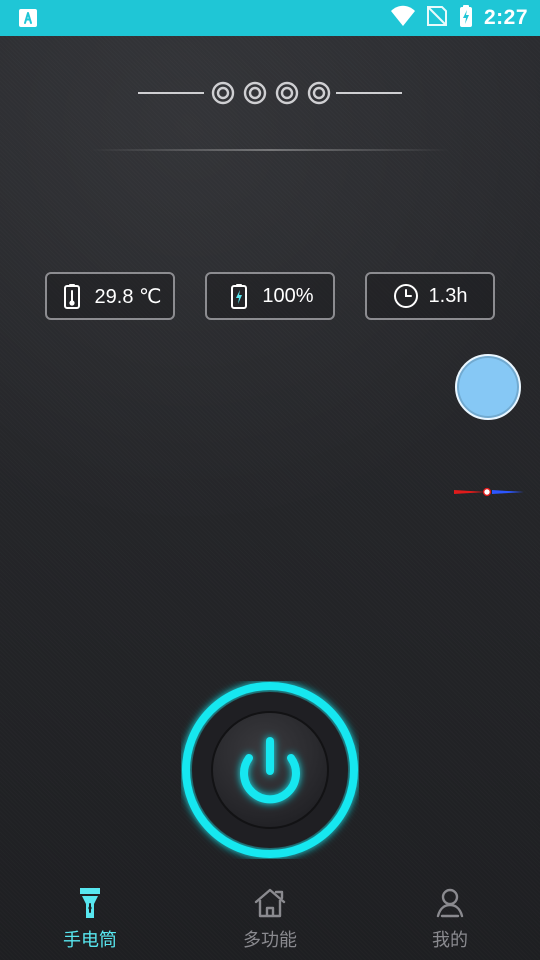  I want to click on floating-widget-button, so click(488, 387).